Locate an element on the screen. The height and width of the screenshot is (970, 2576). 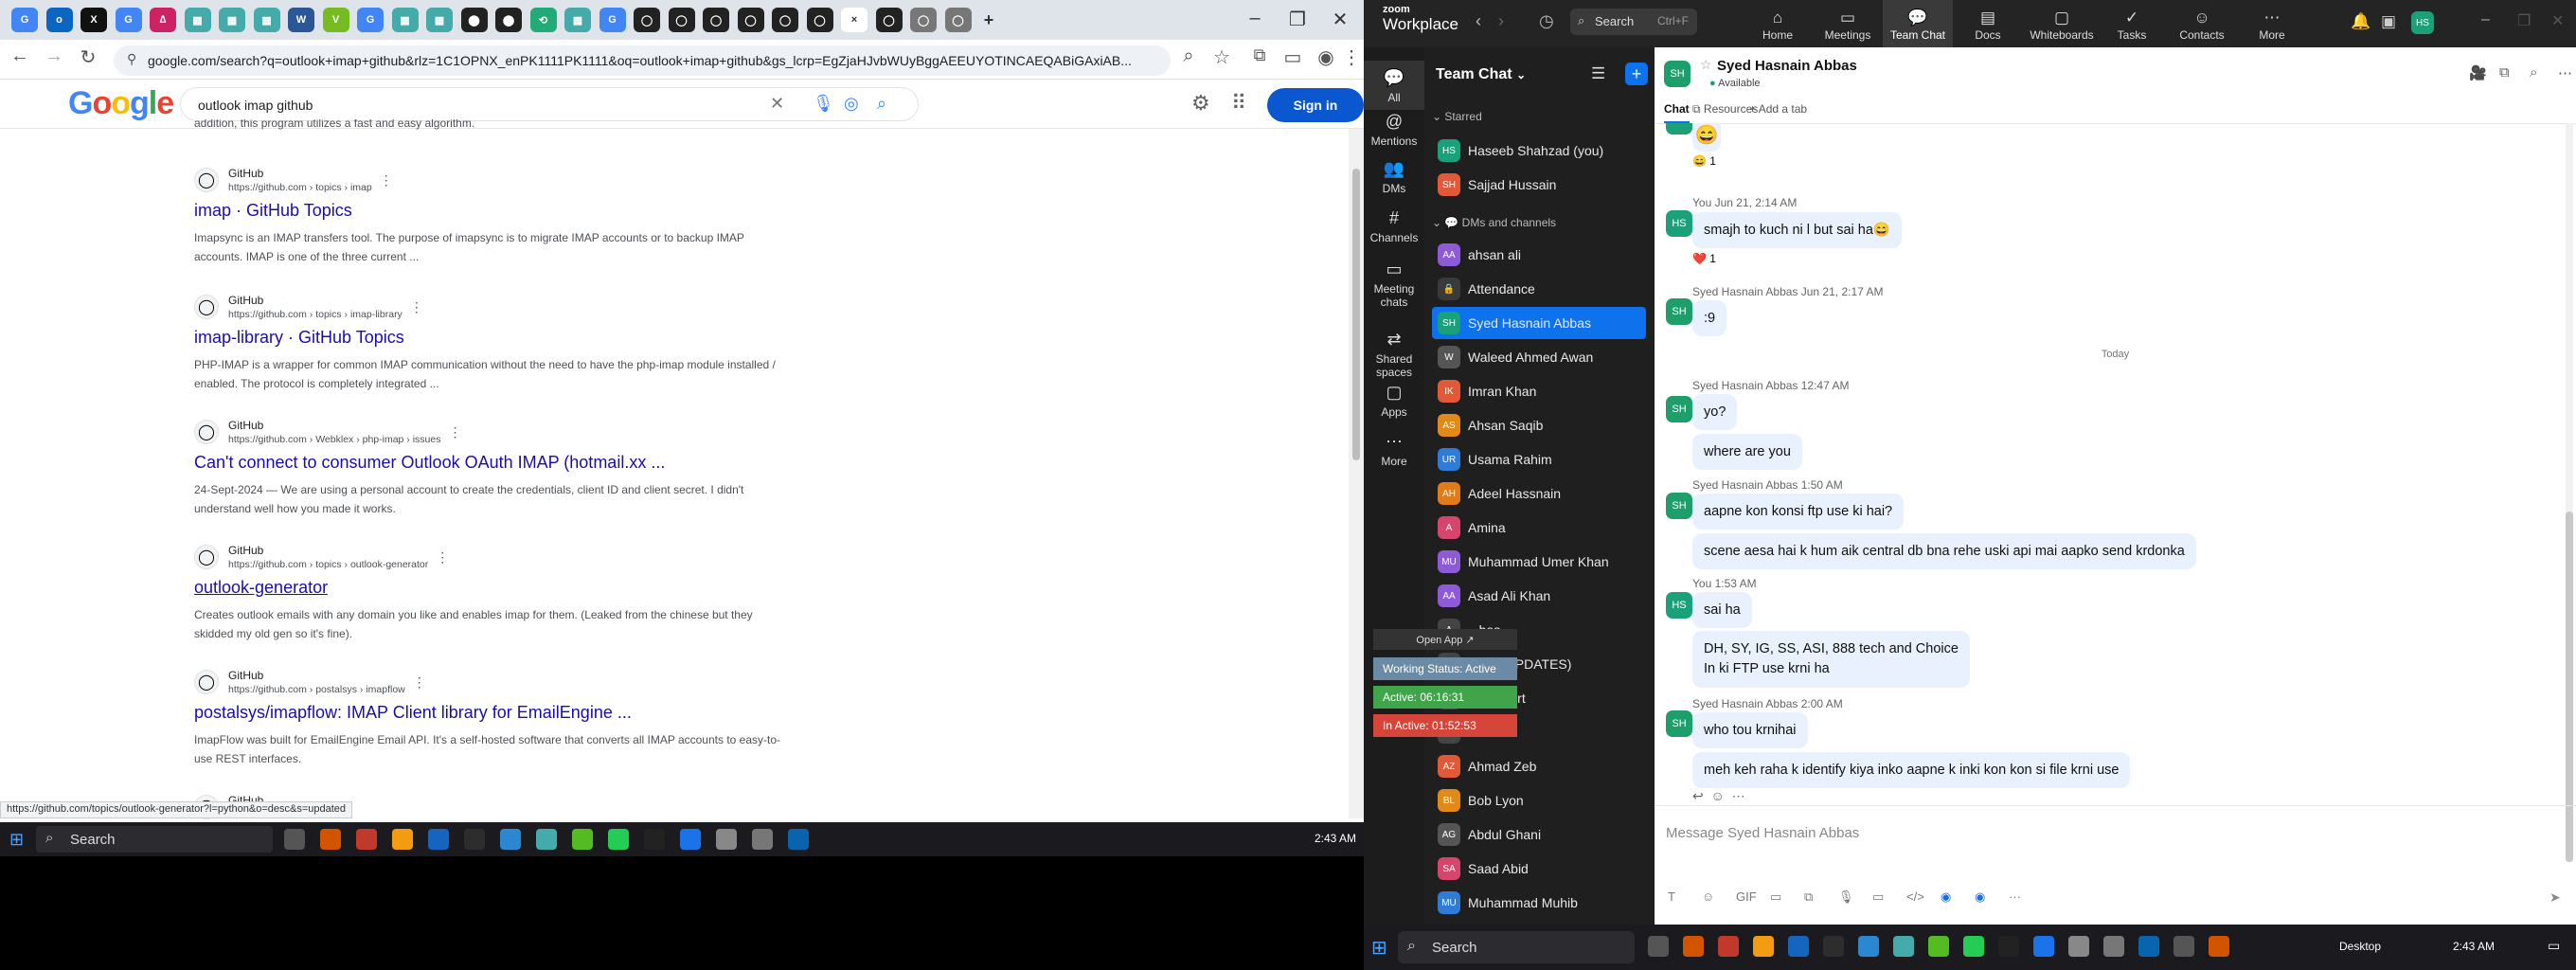
contact-item: BL Bob Lyon is located at coordinates (1539, 801).